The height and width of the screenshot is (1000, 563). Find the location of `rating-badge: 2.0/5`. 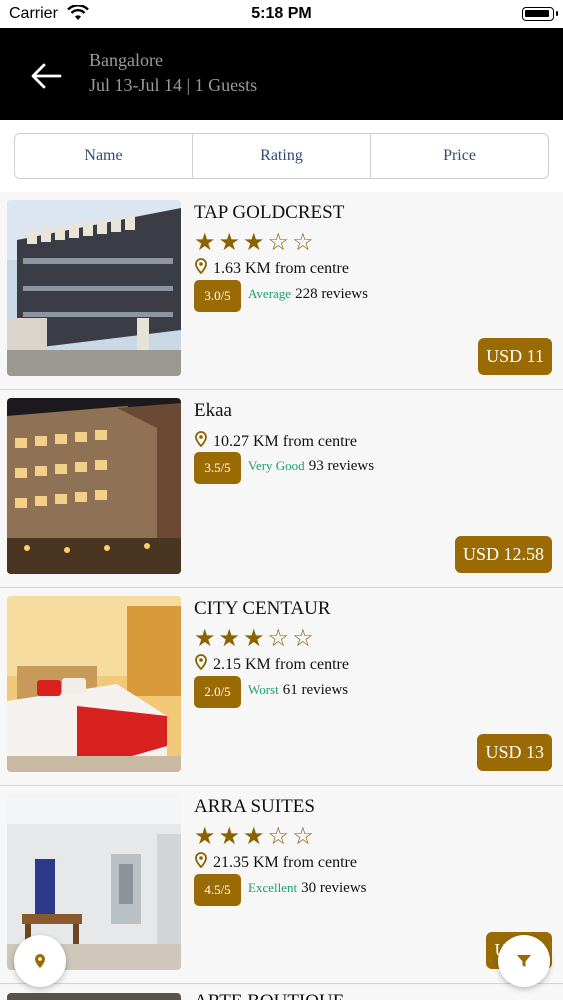

rating-badge: 2.0/5 is located at coordinates (217, 692).